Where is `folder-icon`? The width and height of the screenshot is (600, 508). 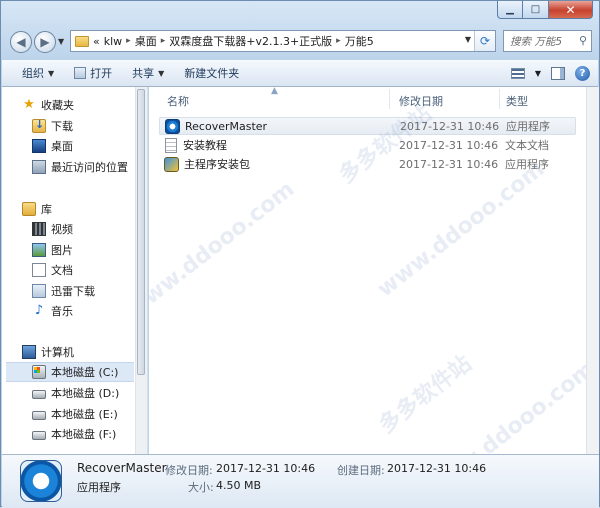
folder-icon is located at coordinates (82, 41).